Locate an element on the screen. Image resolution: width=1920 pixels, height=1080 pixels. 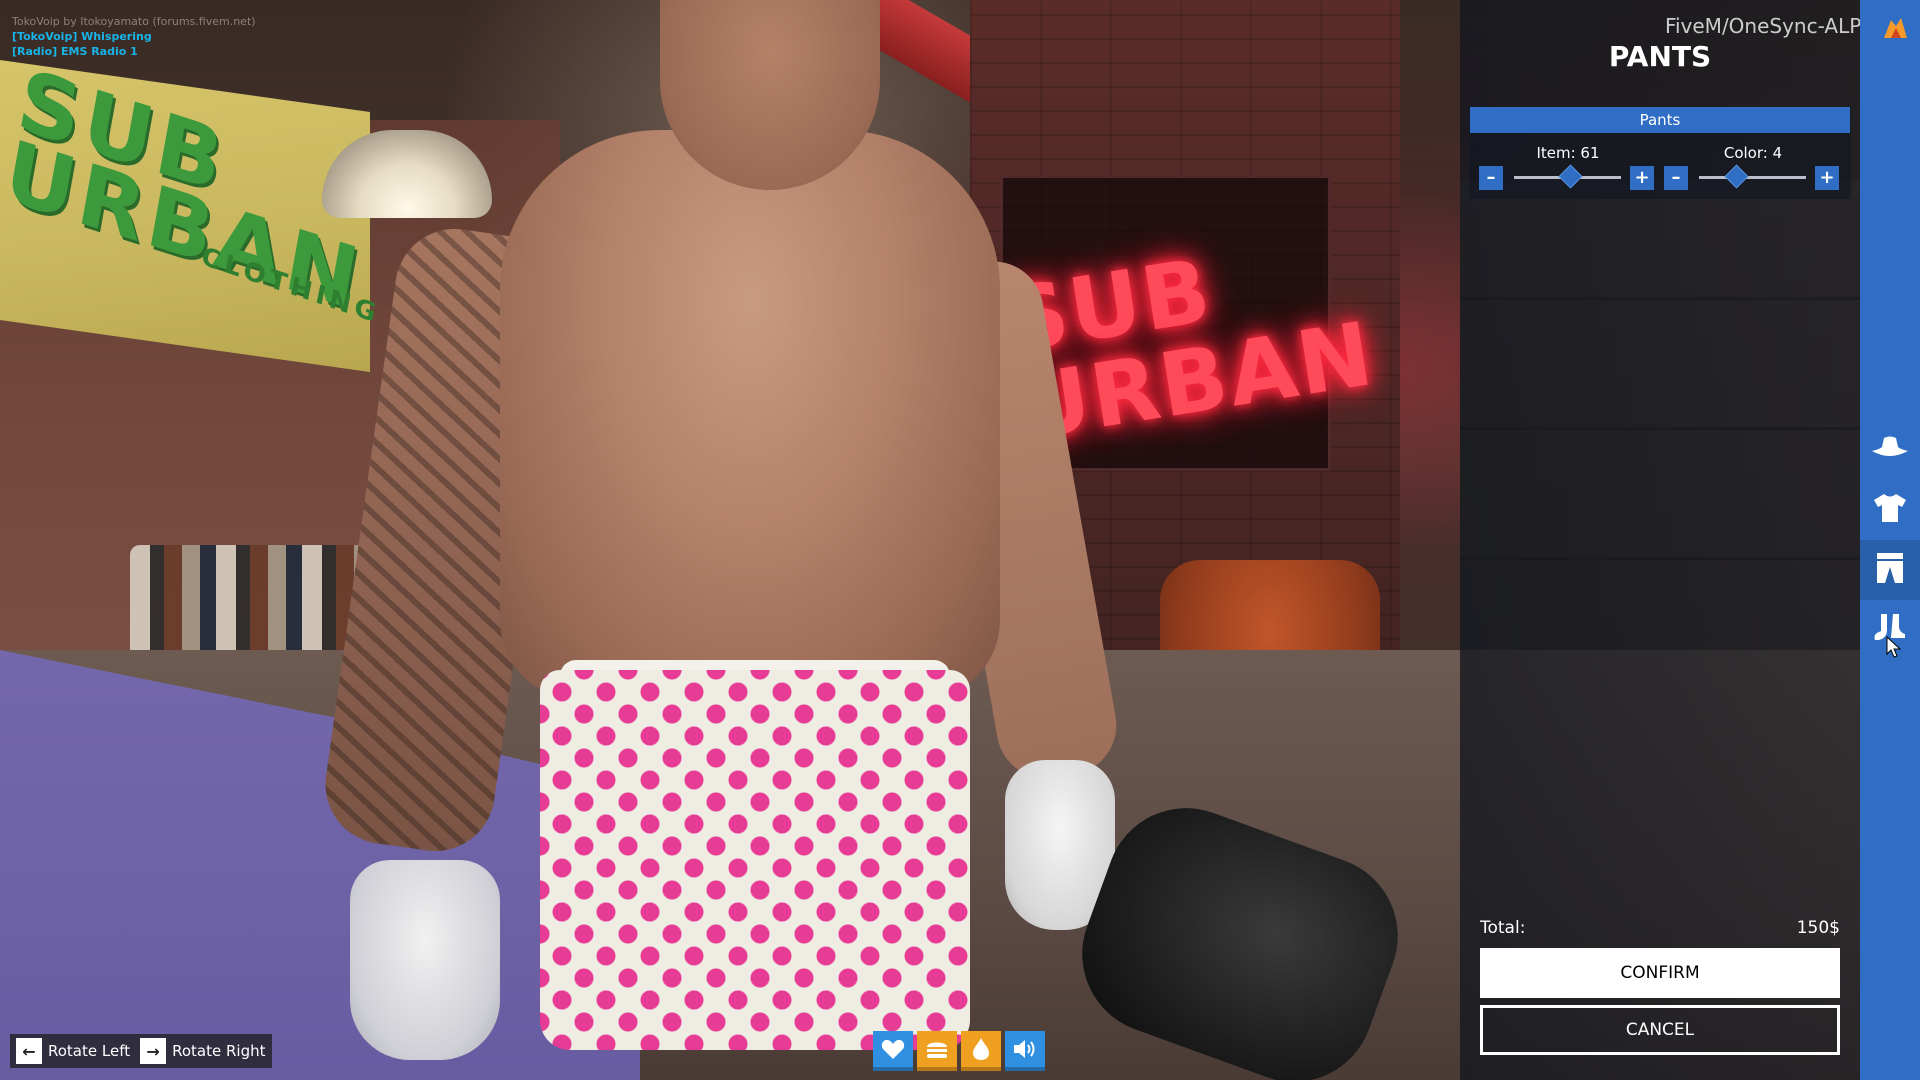
status-hotbar is located at coordinates (959, 1051).